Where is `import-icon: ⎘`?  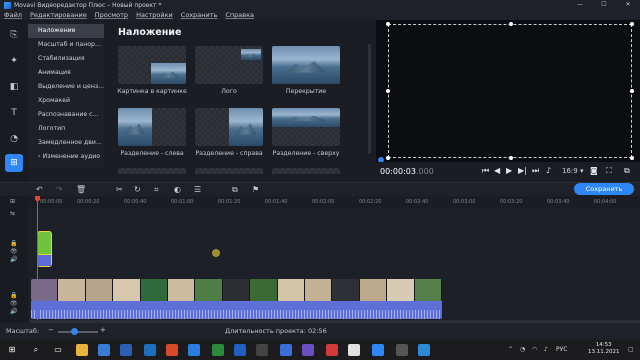 import-icon: ⎘ is located at coordinates (14, 35).